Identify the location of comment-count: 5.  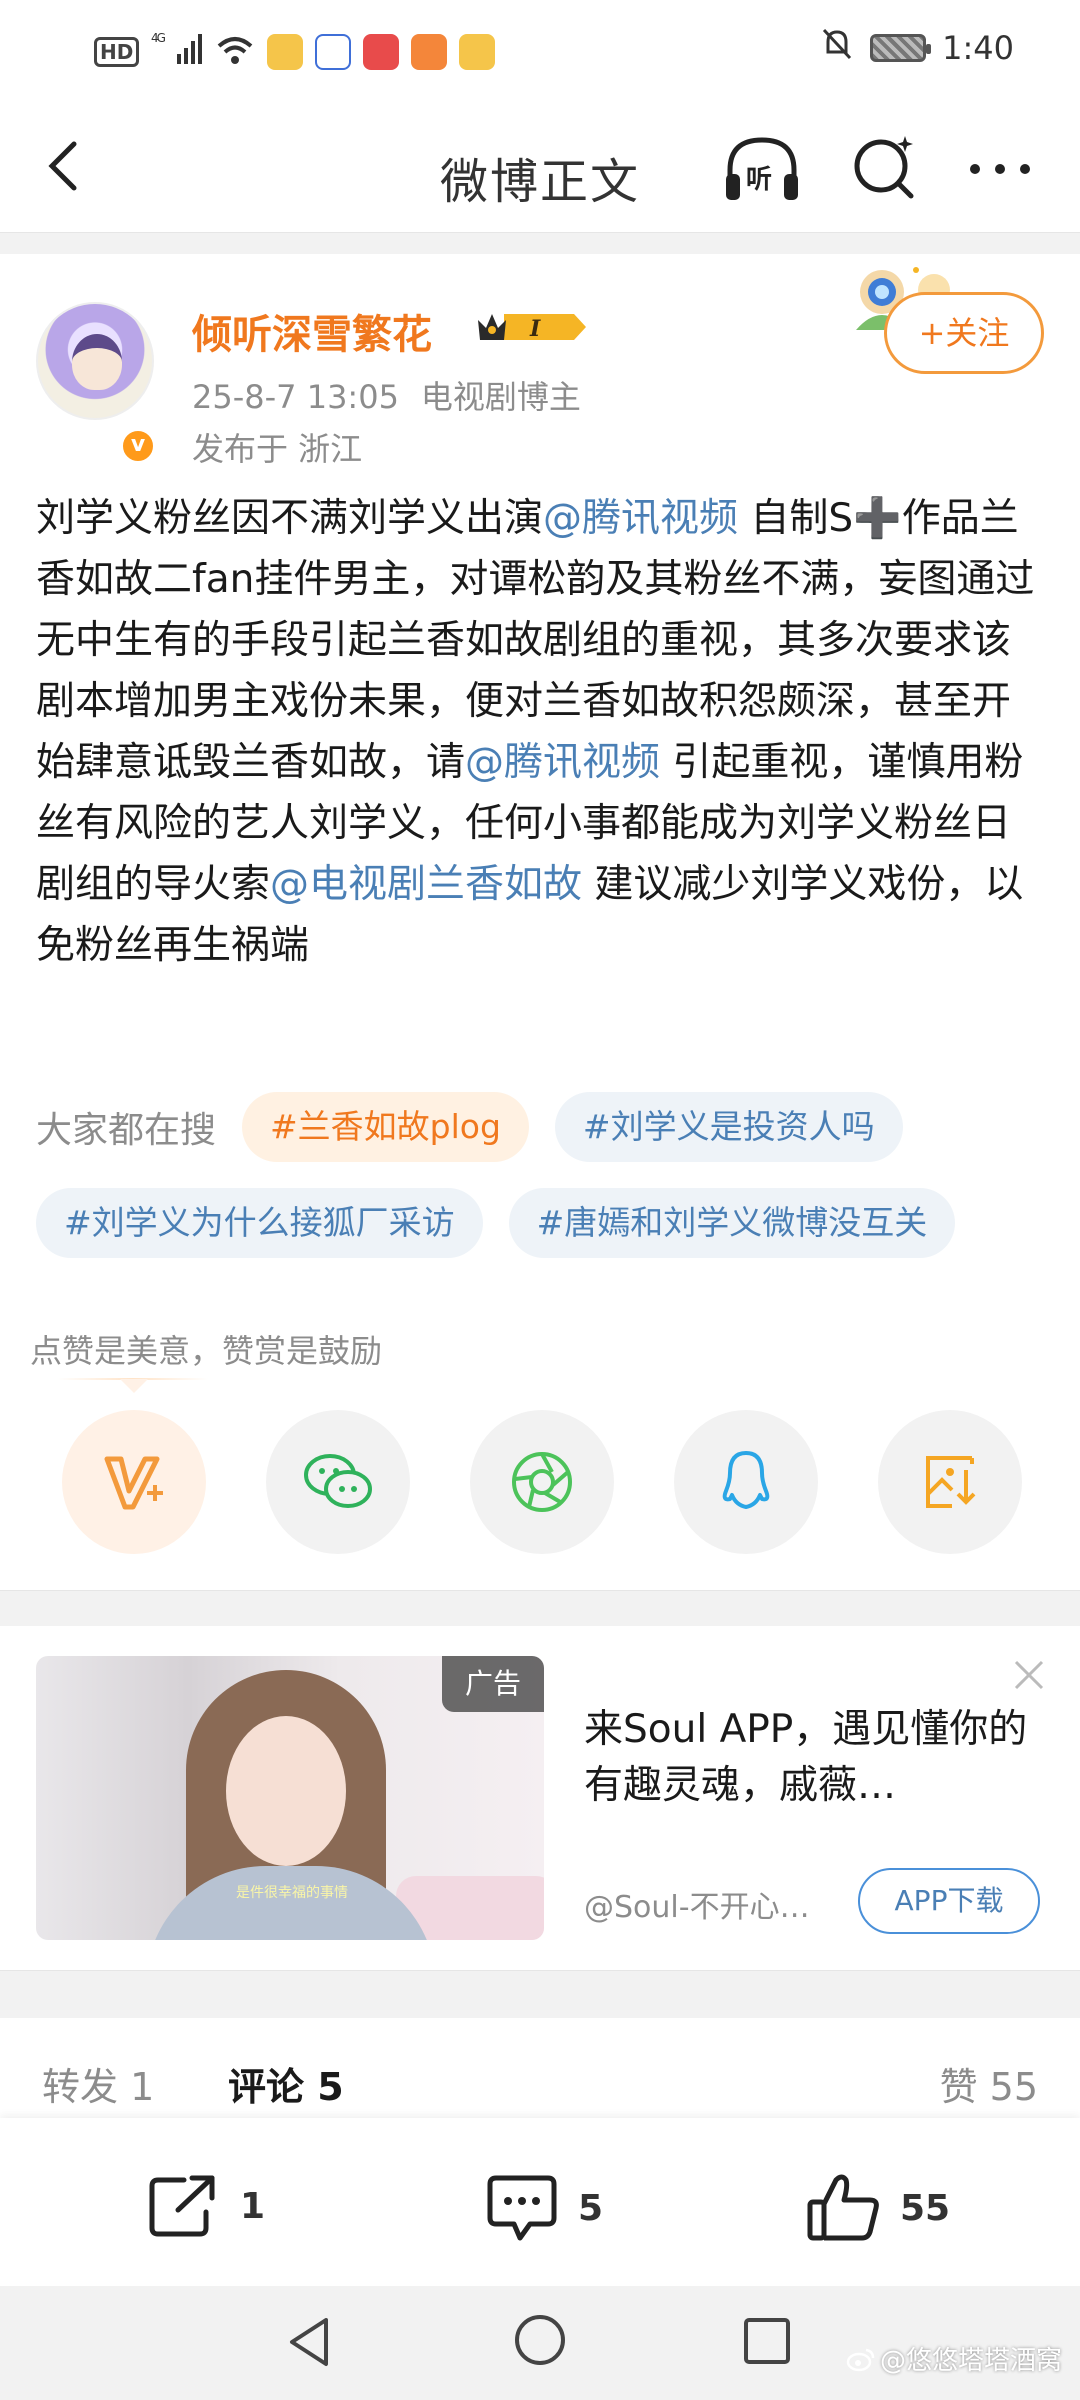
(591, 2208).